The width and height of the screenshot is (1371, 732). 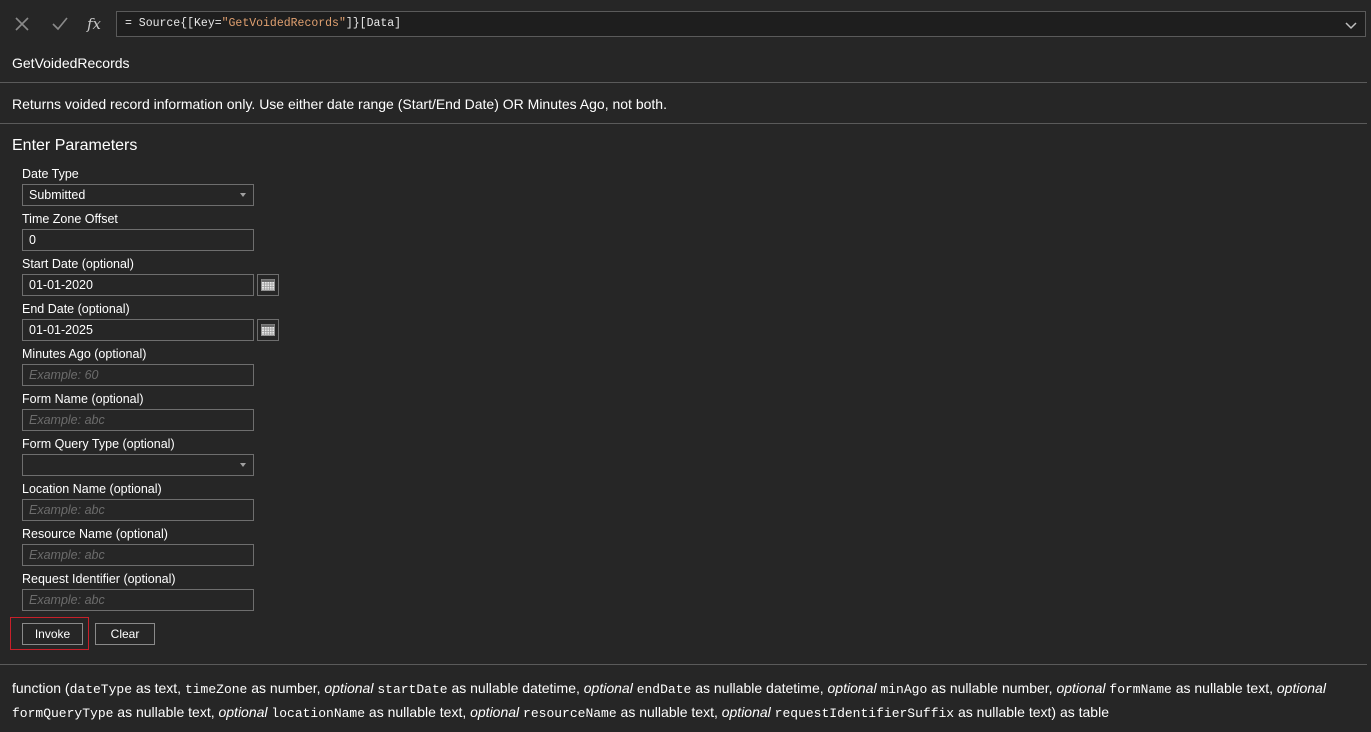 I want to click on commit-formula-button, so click(x=60, y=24).